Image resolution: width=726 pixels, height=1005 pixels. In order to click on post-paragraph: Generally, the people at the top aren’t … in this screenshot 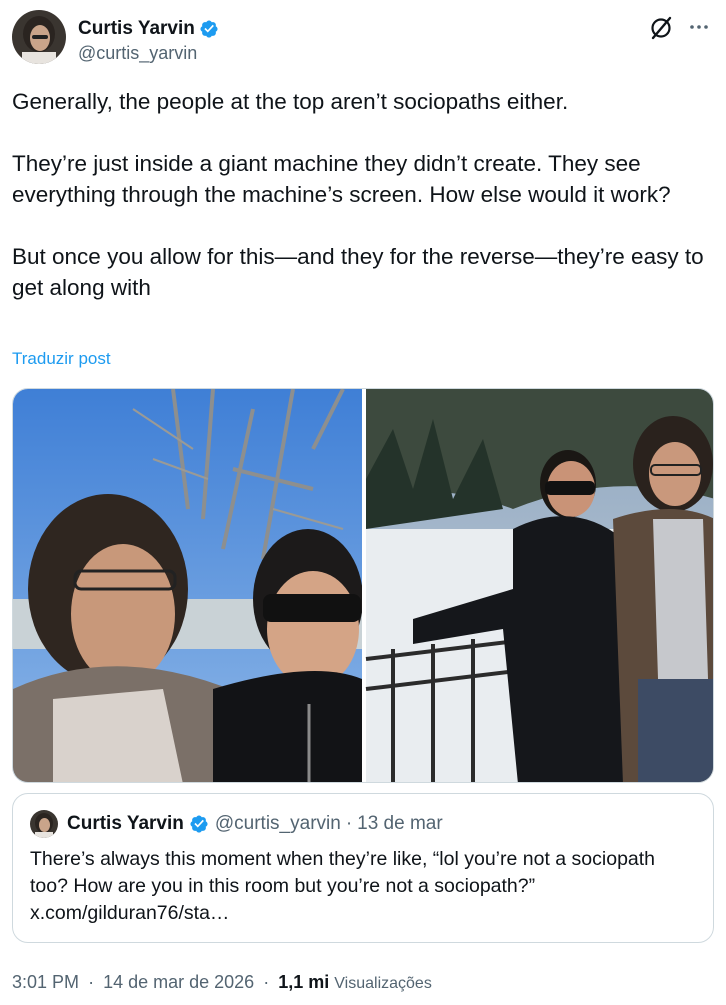, I will do `click(290, 101)`.